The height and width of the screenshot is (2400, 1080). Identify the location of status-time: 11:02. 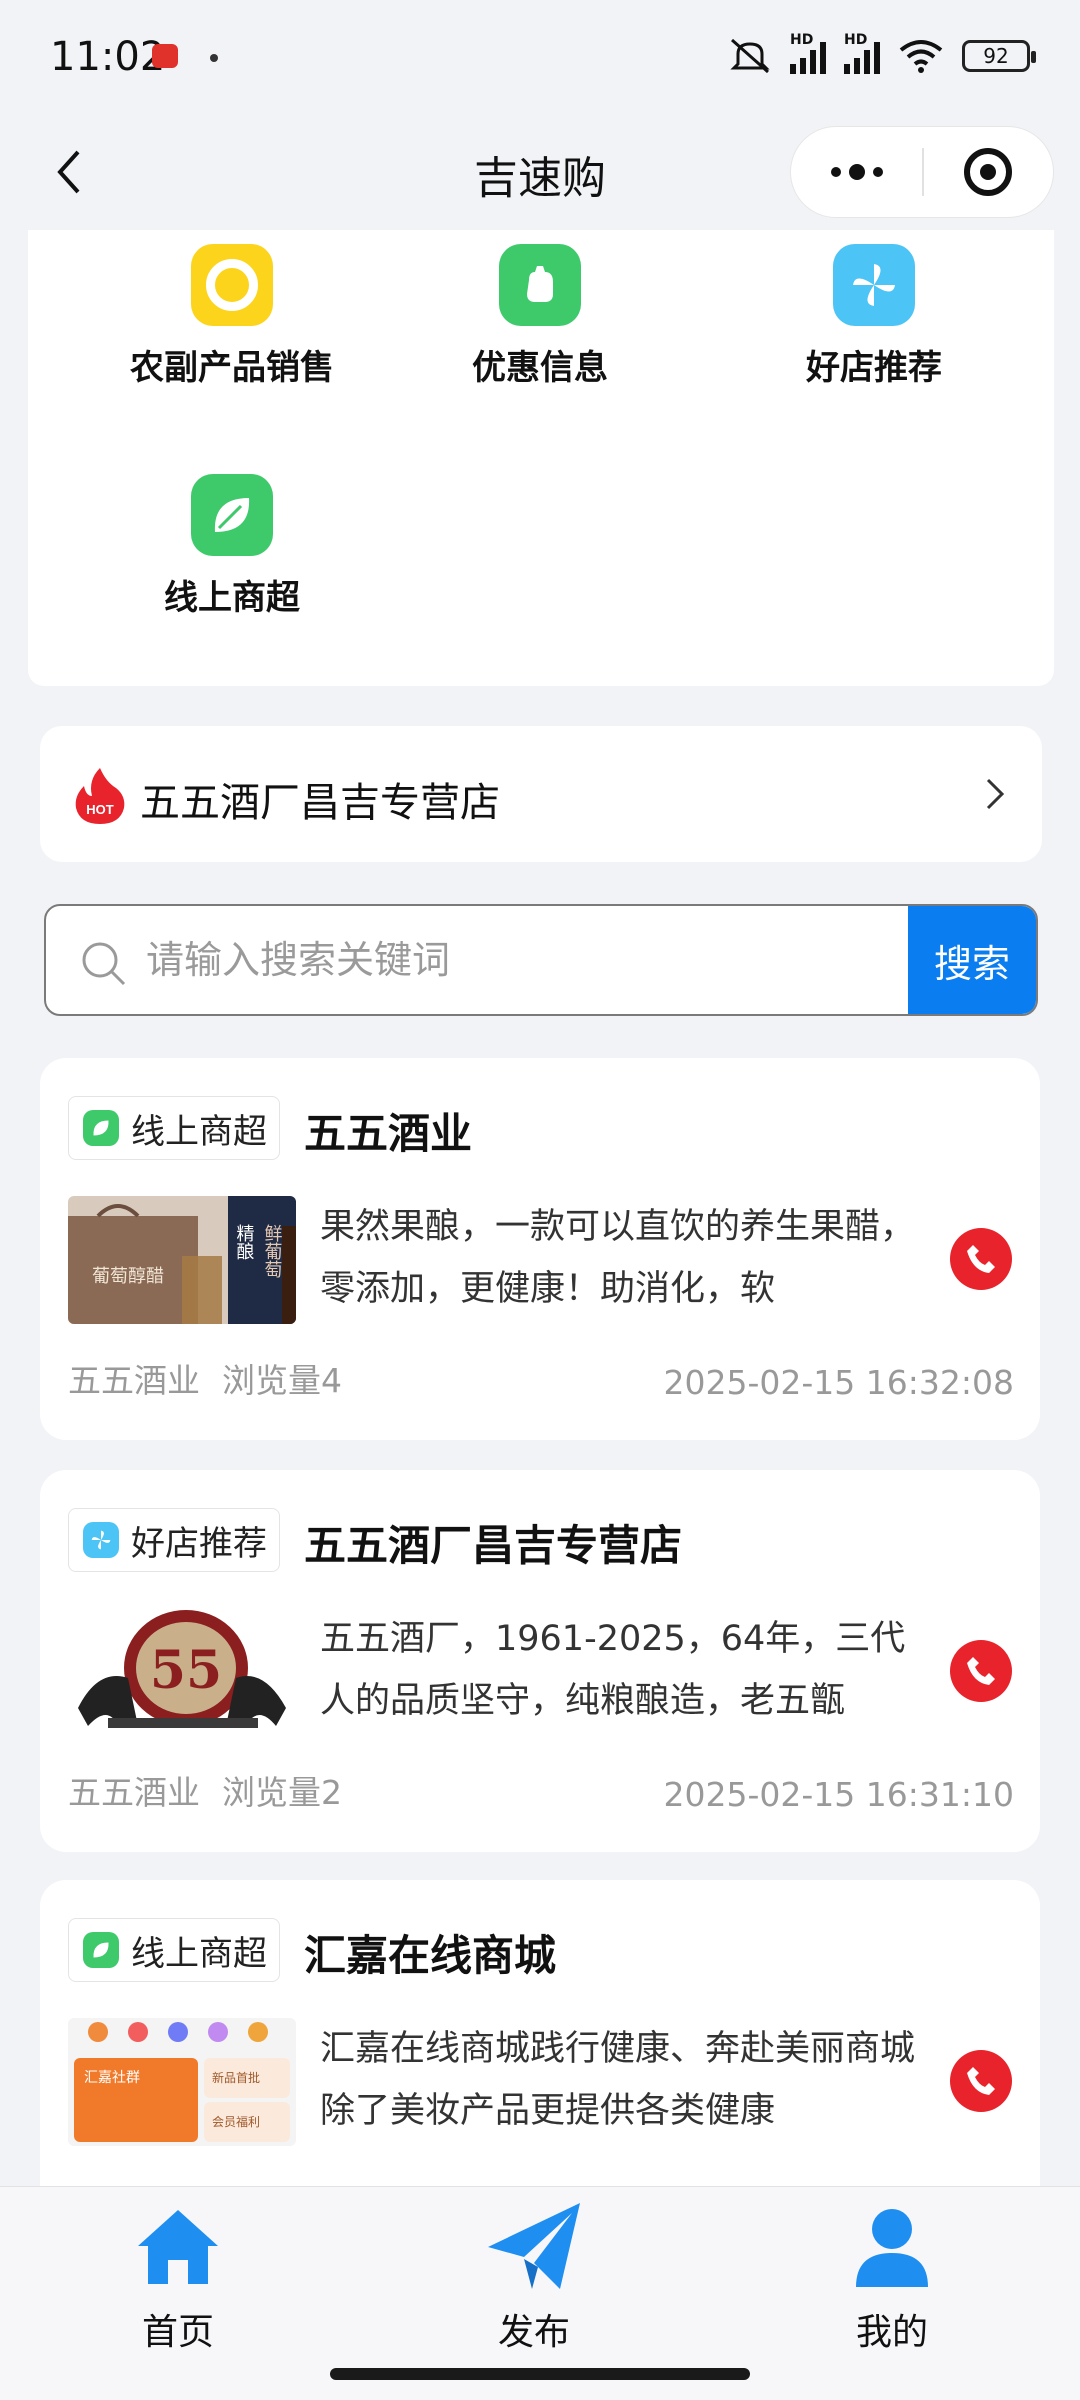
(108, 57).